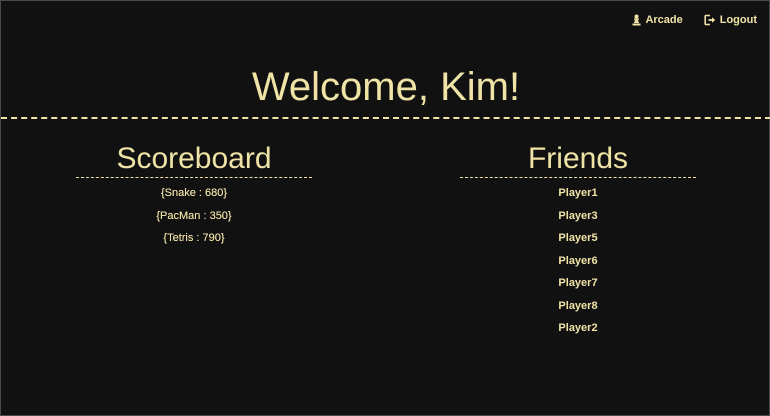 The width and height of the screenshot is (770, 416). I want to click on logout-link: Logout, so click(730, 20).